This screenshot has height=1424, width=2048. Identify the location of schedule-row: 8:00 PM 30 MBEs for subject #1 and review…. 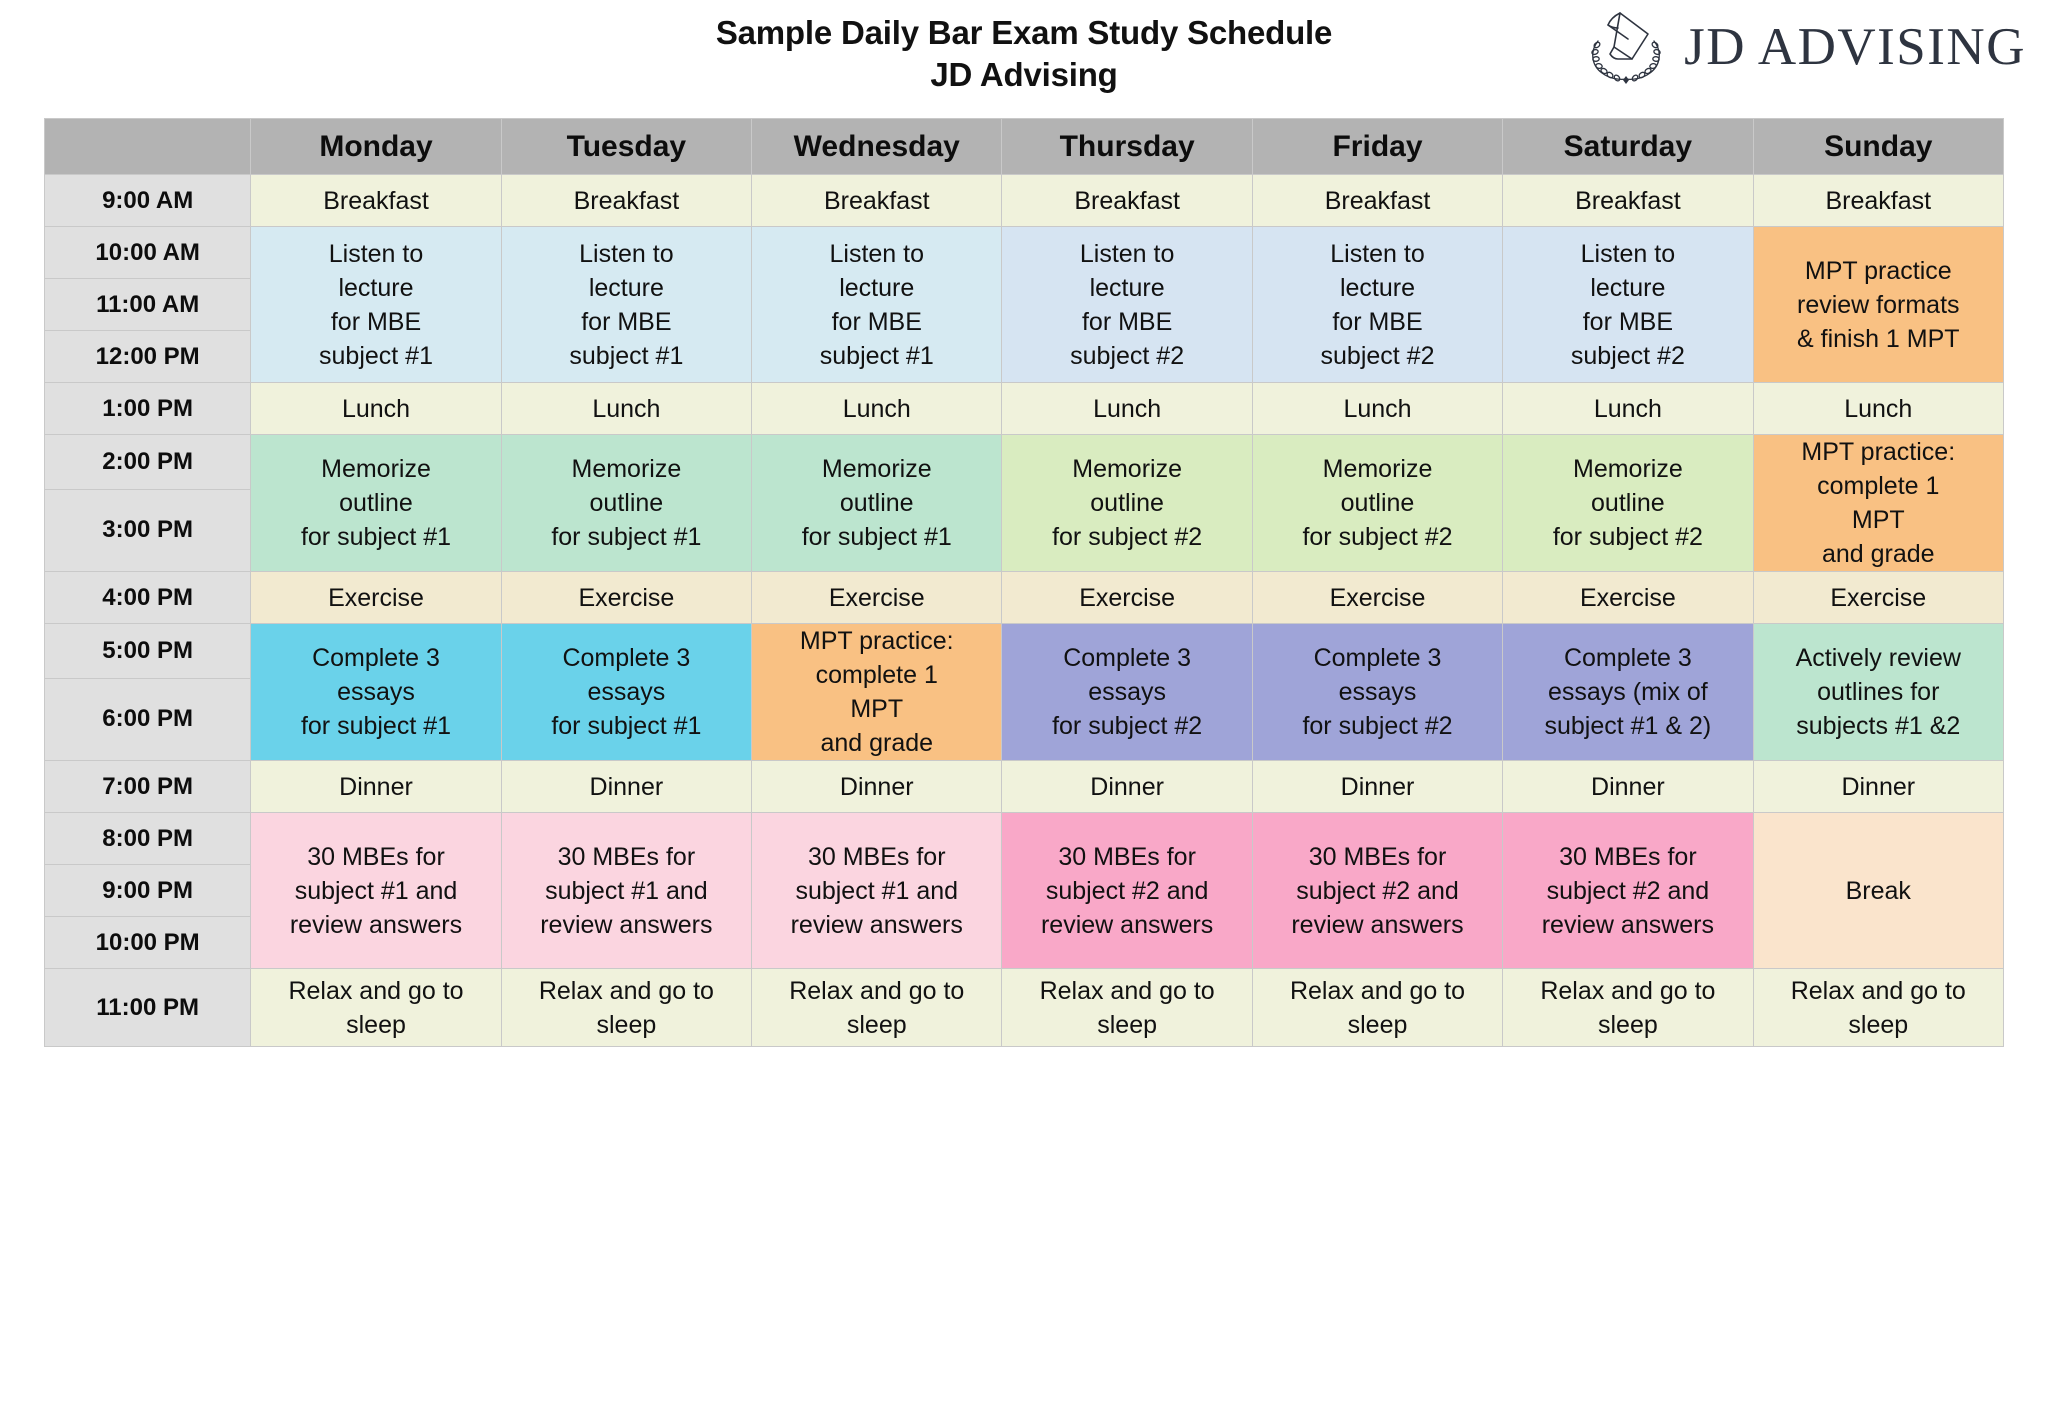
(1024, 890).